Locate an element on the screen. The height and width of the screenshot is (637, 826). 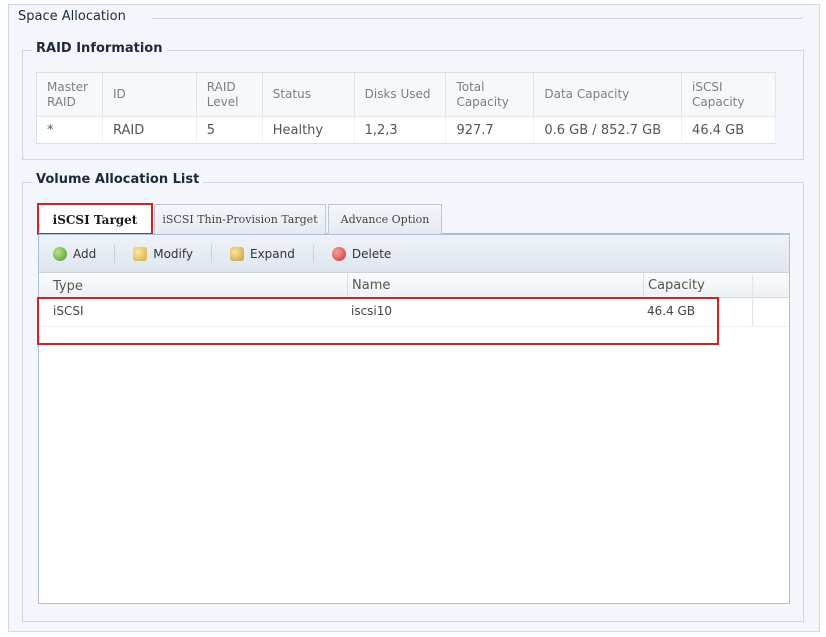
volume-grid-header: Type Name Capacity is located at coordinates (414, 286).